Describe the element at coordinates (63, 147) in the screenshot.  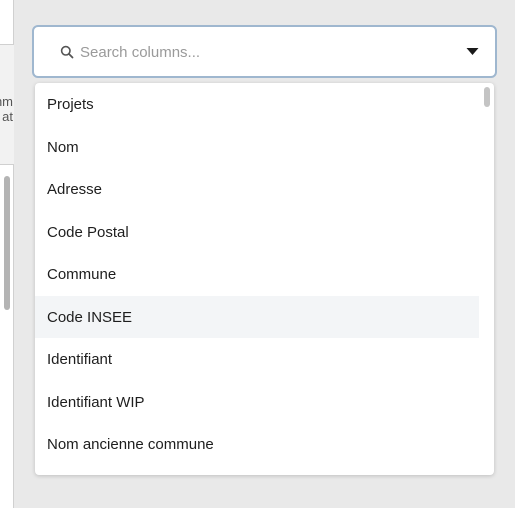
I see `option-label: Nom` at that location.